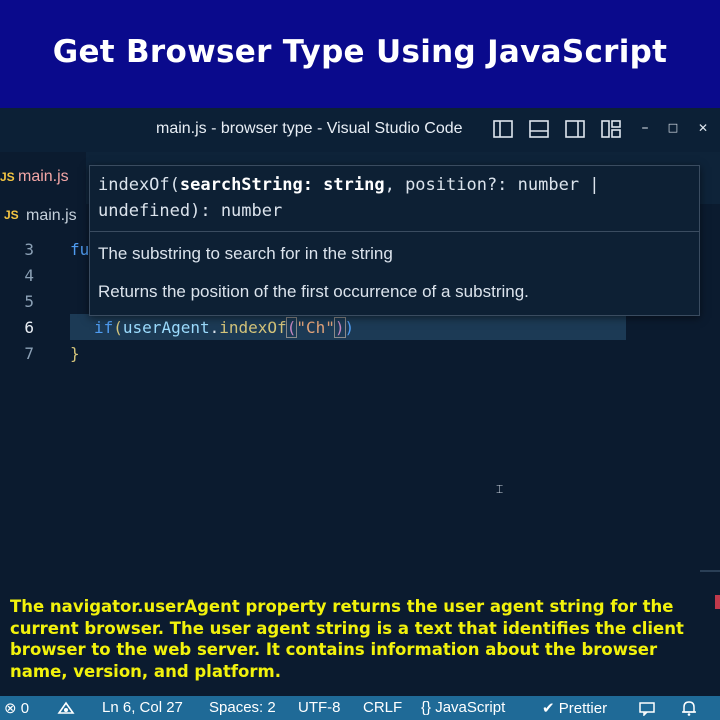  I want to click on tab-label: main.js, so click(43, 176).